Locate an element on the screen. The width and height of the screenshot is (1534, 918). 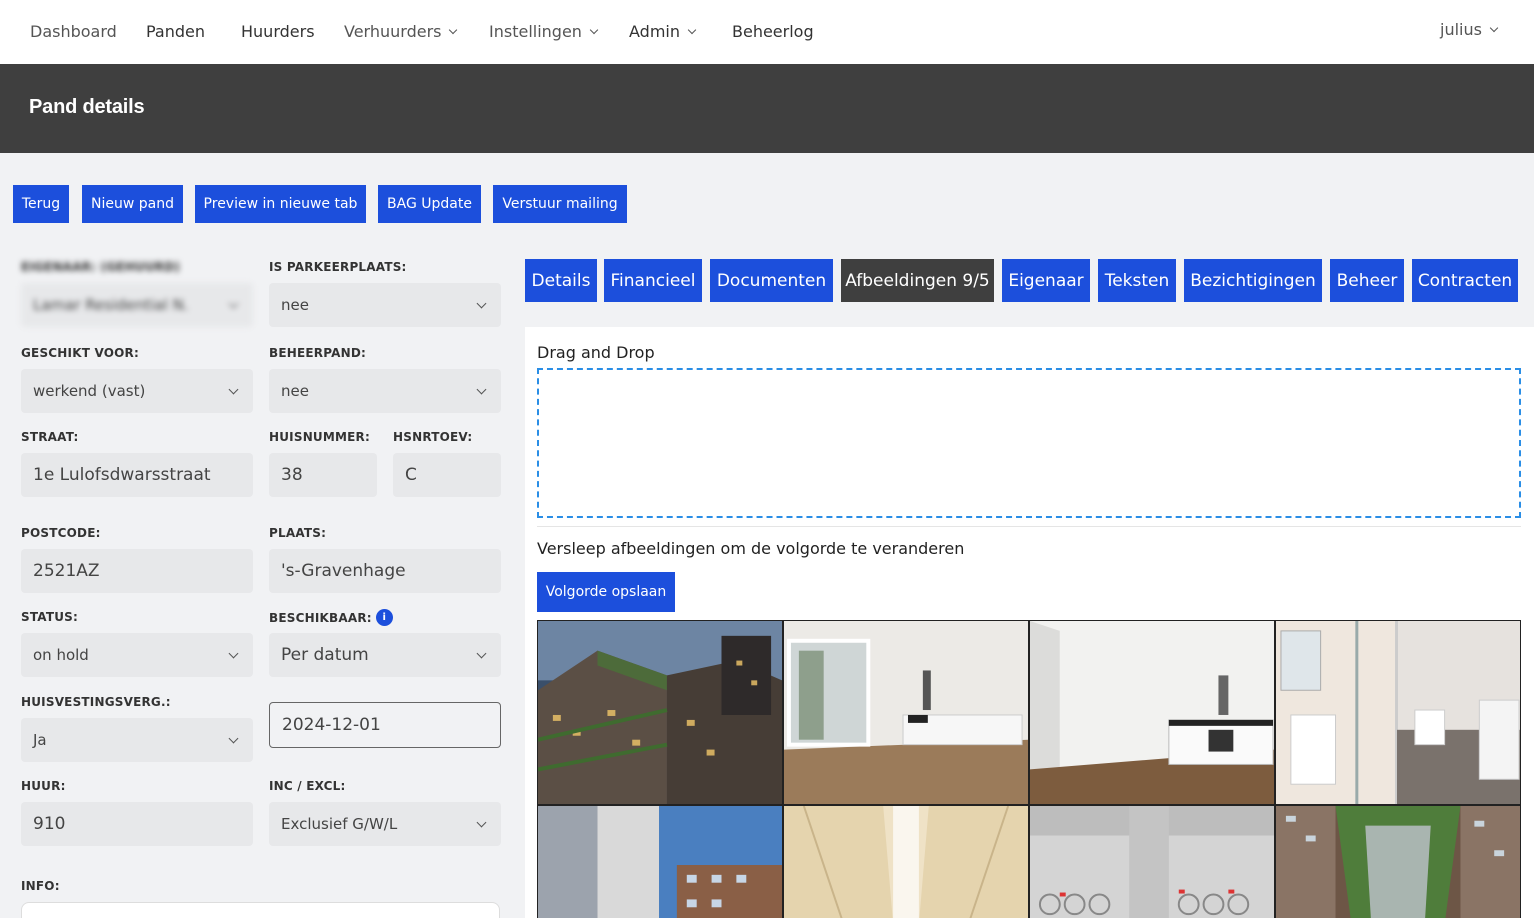
plaats-input: 's-Gravenhage is located at coordinates (385, 571).